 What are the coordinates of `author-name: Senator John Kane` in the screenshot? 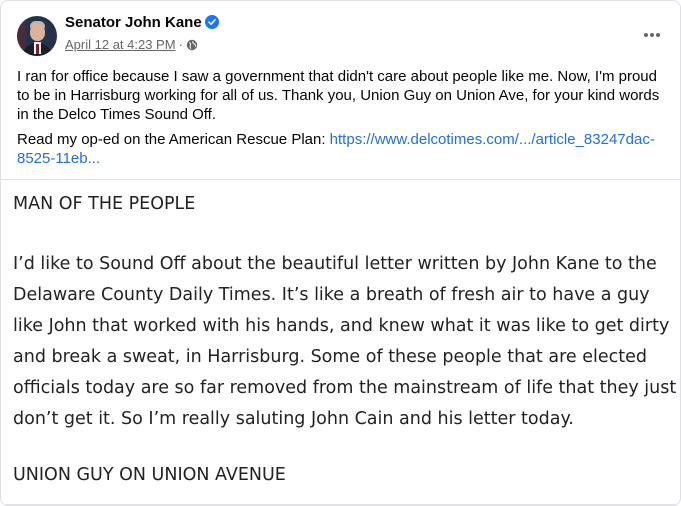 It's located at (133, 22).